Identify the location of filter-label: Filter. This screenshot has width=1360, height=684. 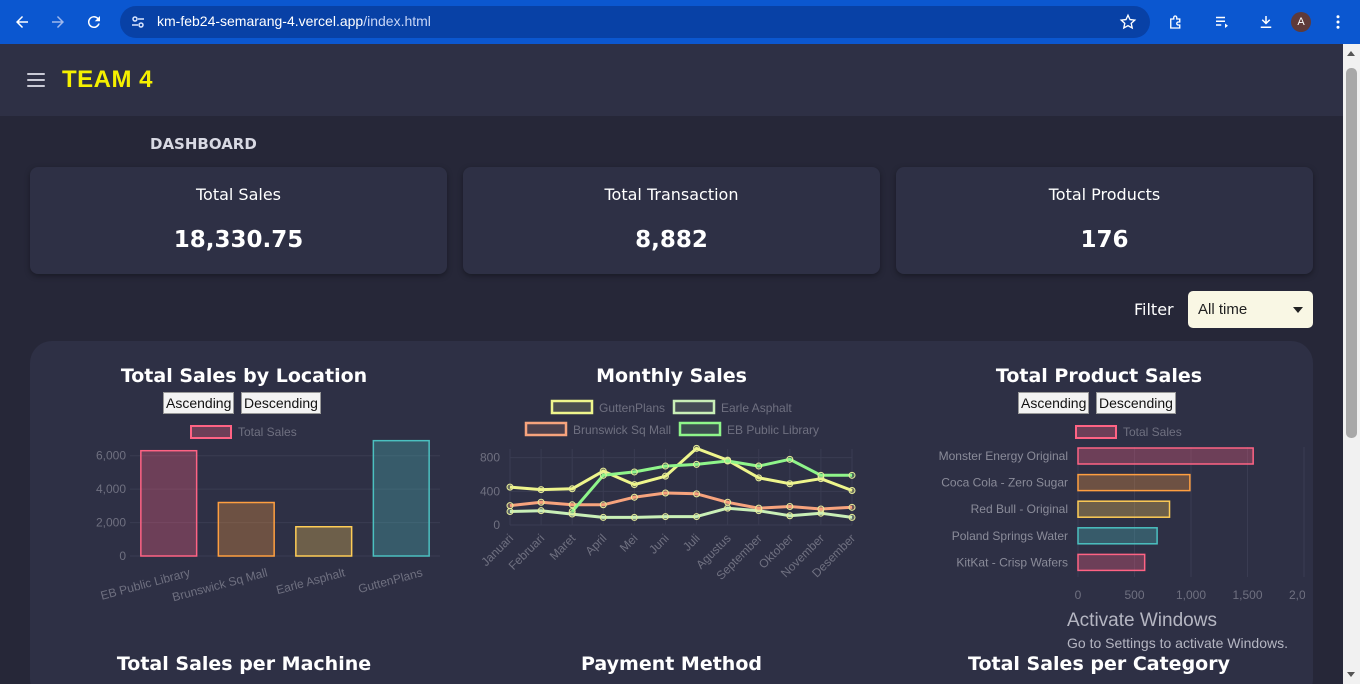
(1154, 309).